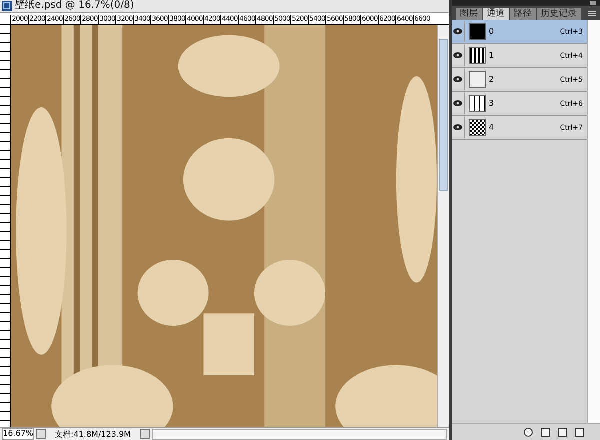 The width and height of the screenshot is (600, 440). Describe the element at coordinates (299, 434) in the screenshot. I see `horizontal-scrollbar` at that location.